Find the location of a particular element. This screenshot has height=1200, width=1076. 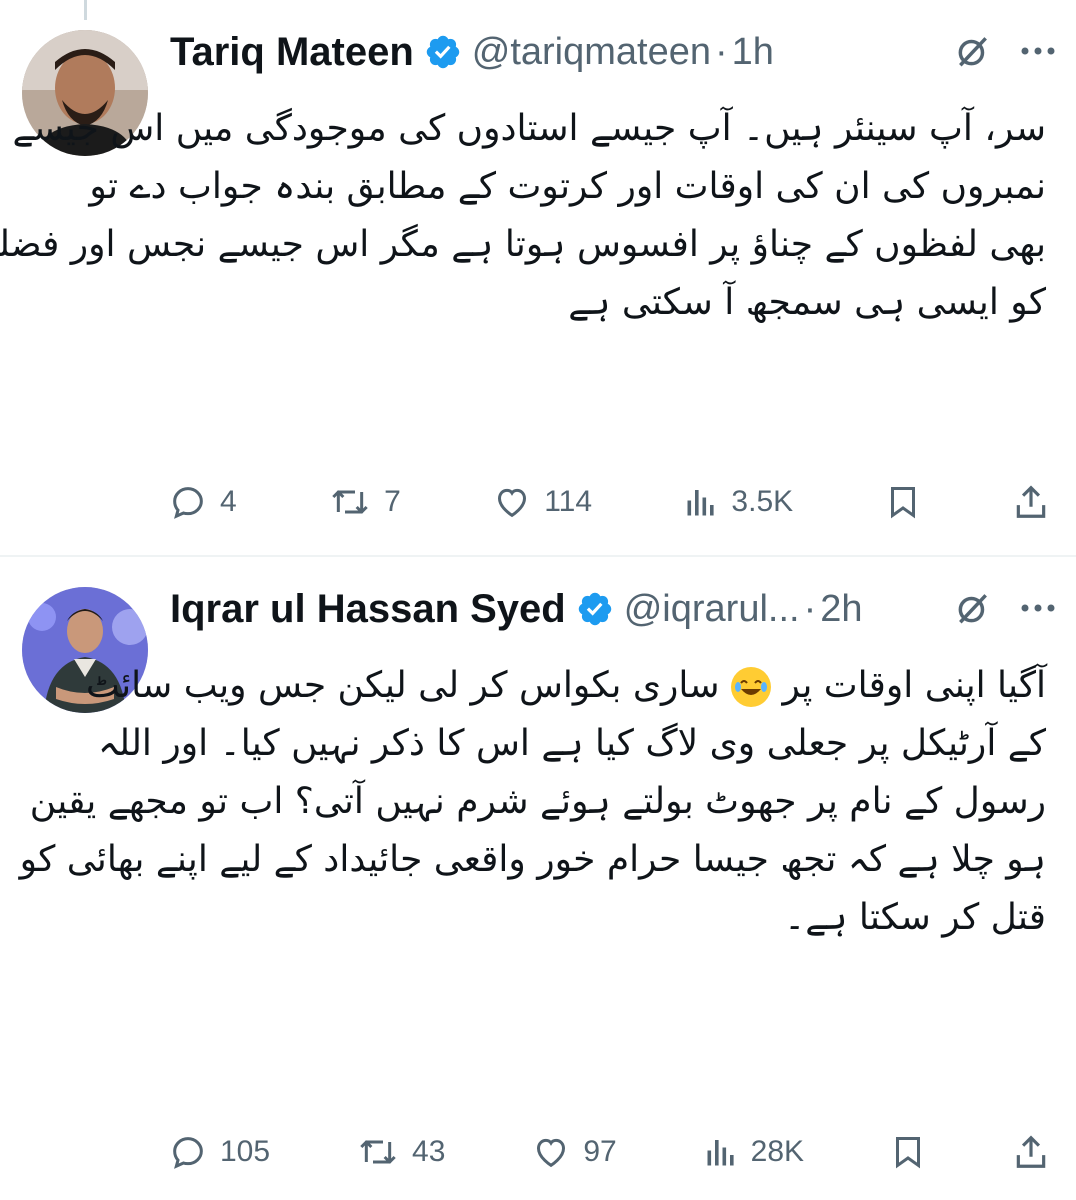

author-name: Iqrar ul Hassan Syed is located at coordinates (368, 609).